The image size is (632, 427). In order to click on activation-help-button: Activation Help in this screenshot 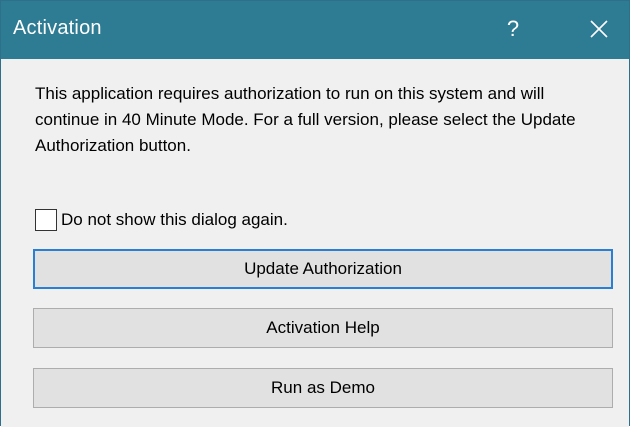, I will do `click(323, 328)`.